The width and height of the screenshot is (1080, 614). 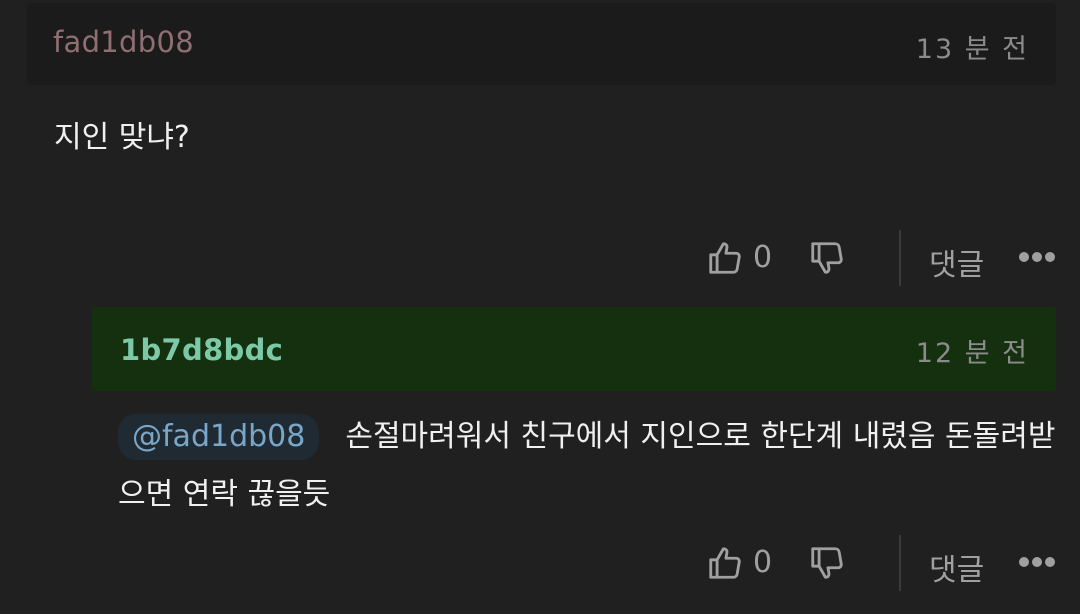 I want to click on mention-tag: @fad1db08, so click(x=219, y=437).